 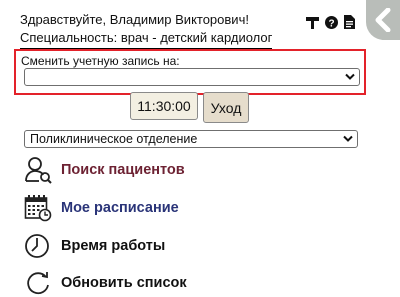 What do you see at coordinates (164, 106) in the screenshot?
I see `session-time-button: 11:30:00` at bounding box center [164, 106].